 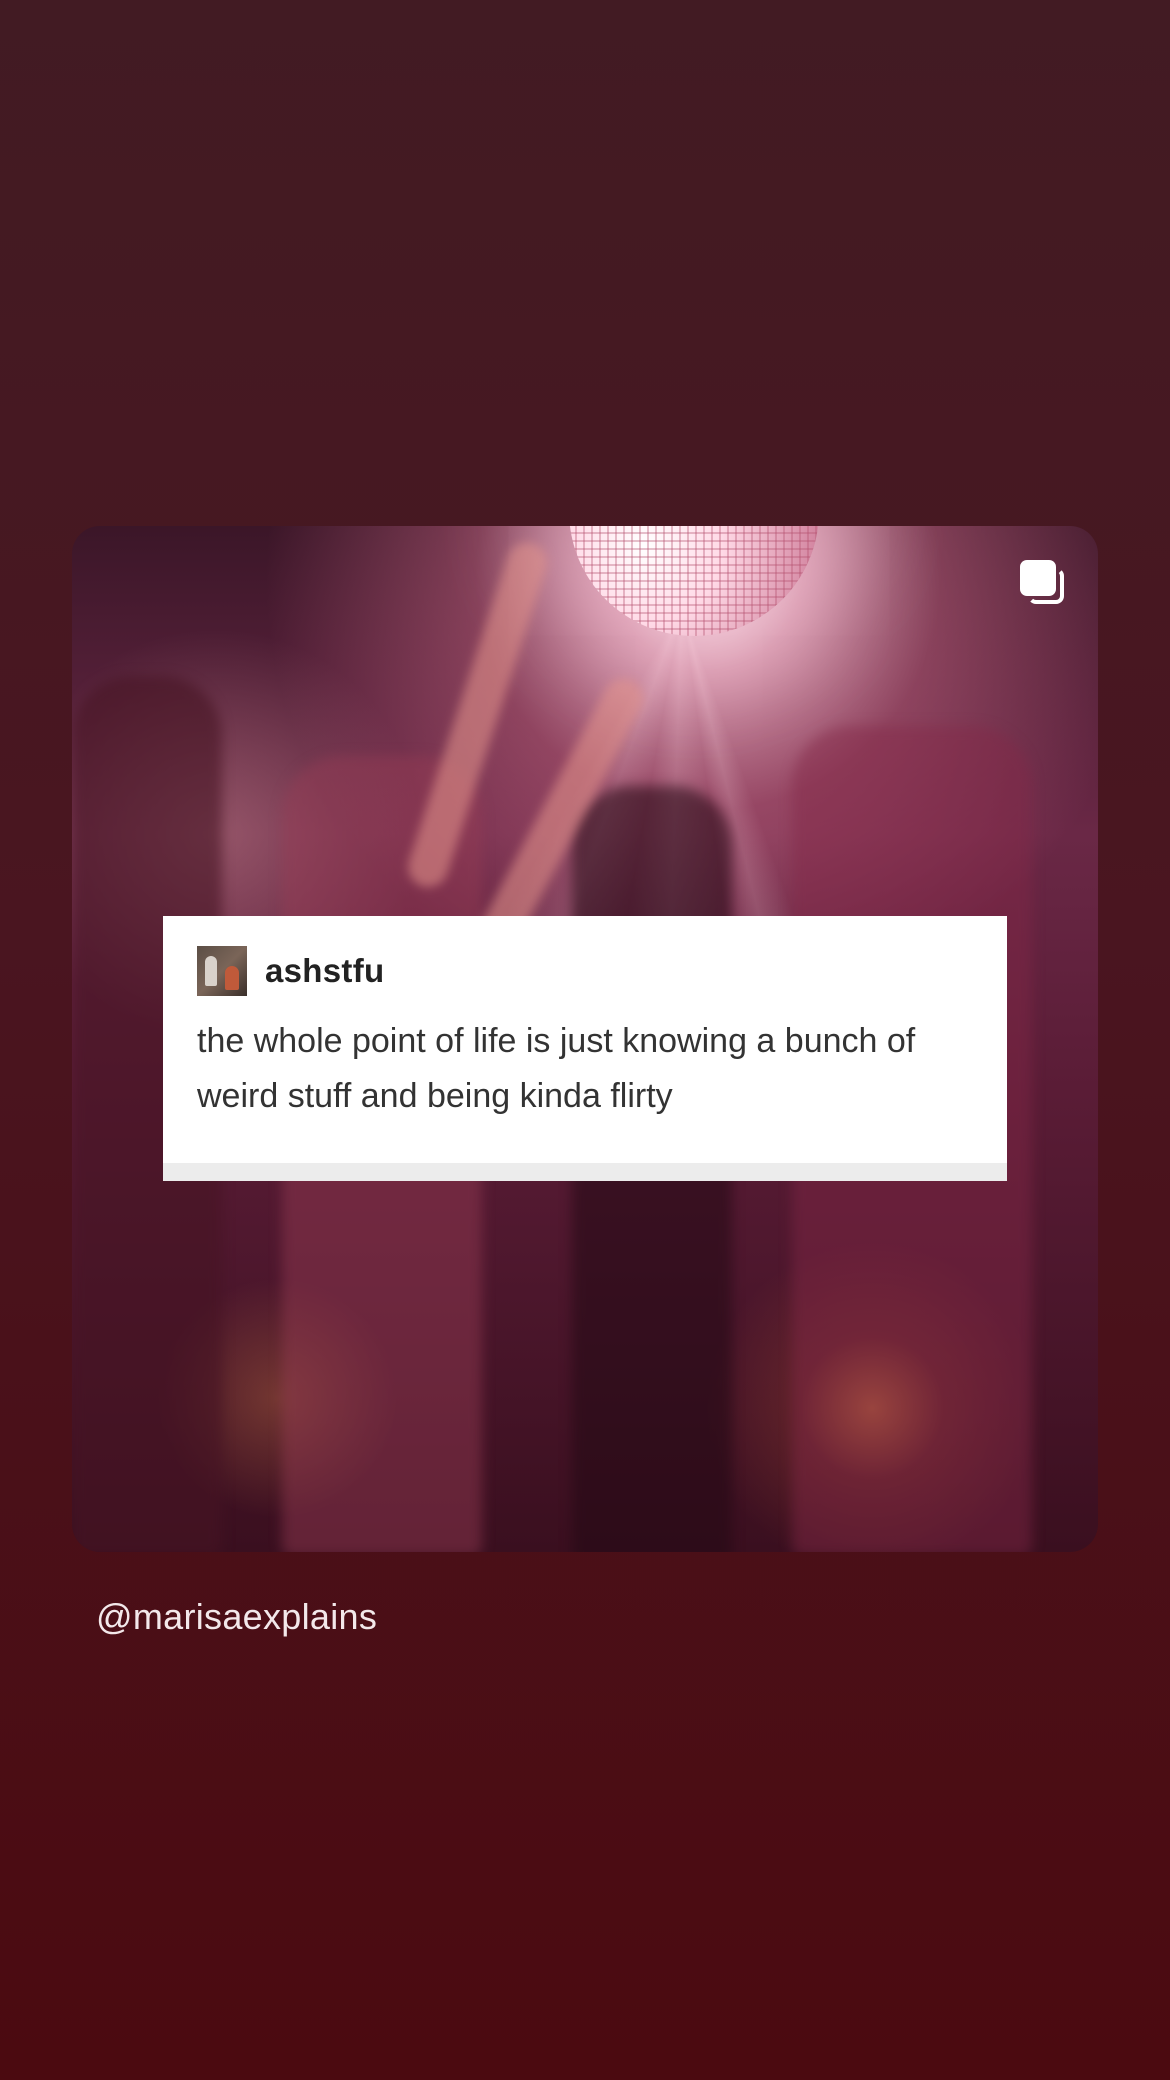 What do you see at coordinates (236, 1617) in the screenshot?
I see `creator-handle: @marisaexplains` at bounding box center [236, 1617].